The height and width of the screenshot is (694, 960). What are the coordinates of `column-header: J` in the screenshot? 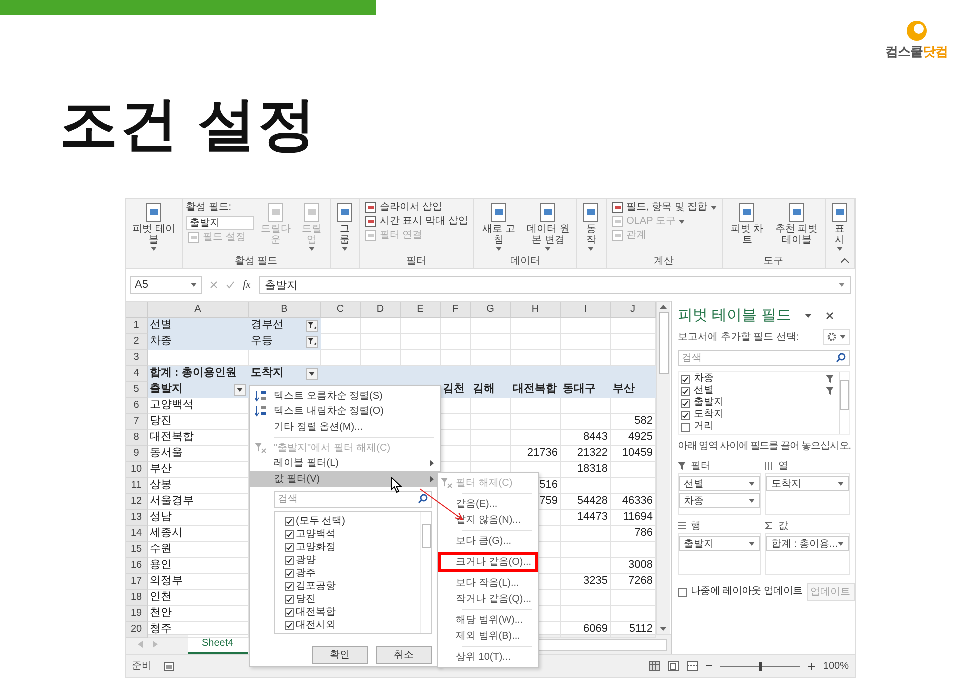 It's located at (633, 310).